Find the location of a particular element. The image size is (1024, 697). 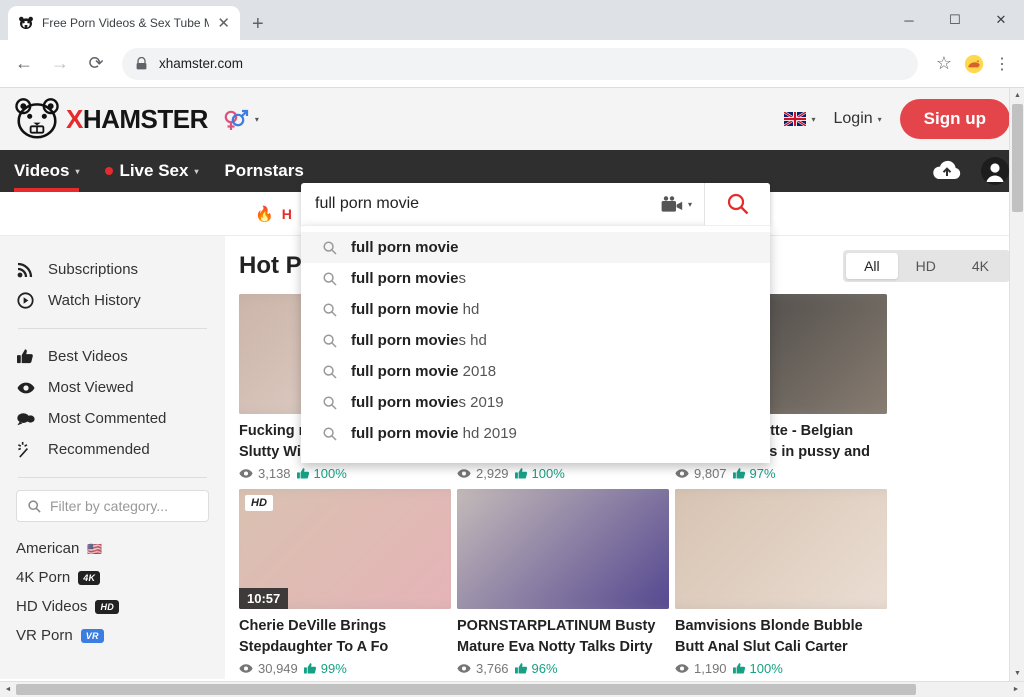

tab-4k: 4K is located at coordinates (980, 266).